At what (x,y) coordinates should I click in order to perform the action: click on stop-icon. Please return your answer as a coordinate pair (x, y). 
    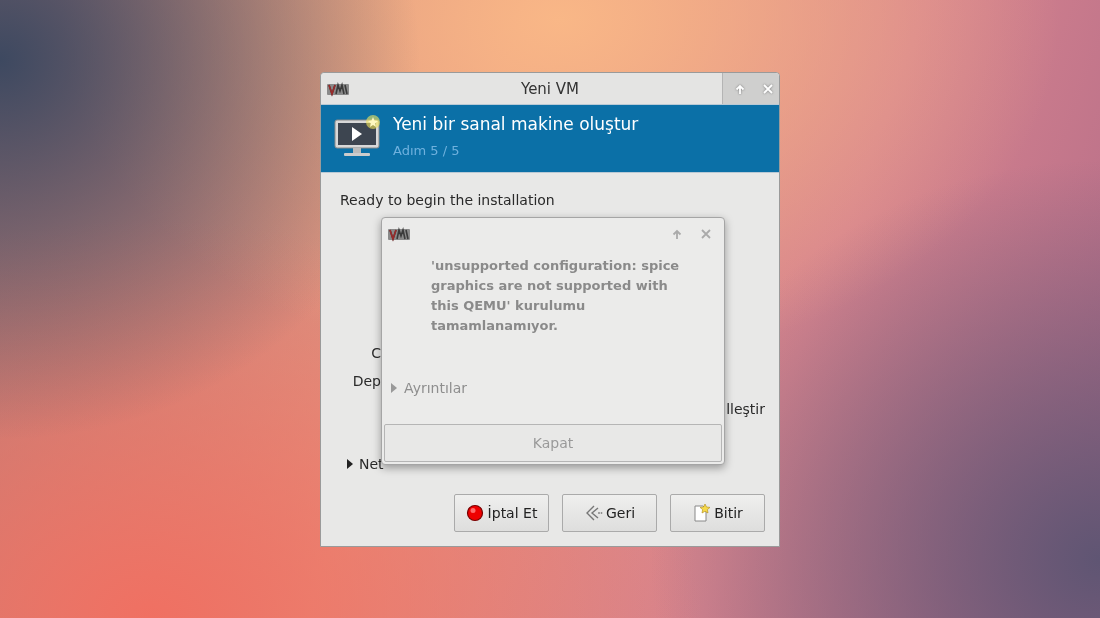
    Looking at the image, I should click on (475, 513).